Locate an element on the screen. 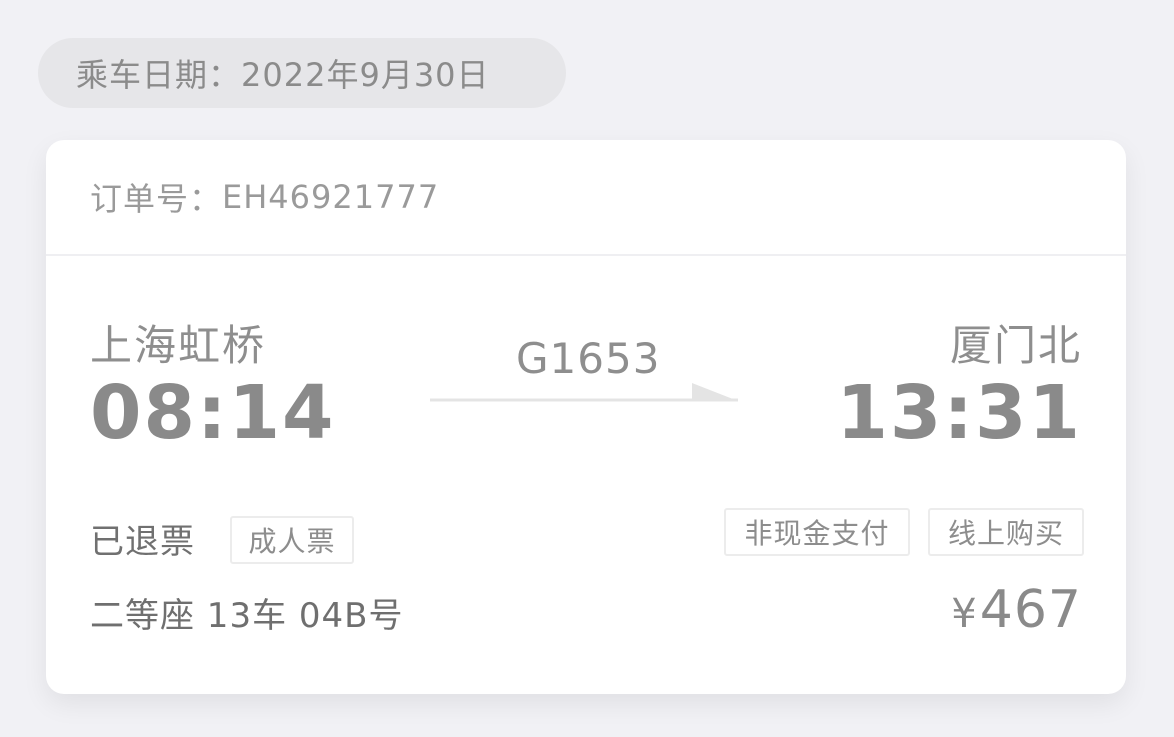 This screenshot has width=1174, height=737. payment-method-tag: 非现金支付 is located at coordinates (817, 532).